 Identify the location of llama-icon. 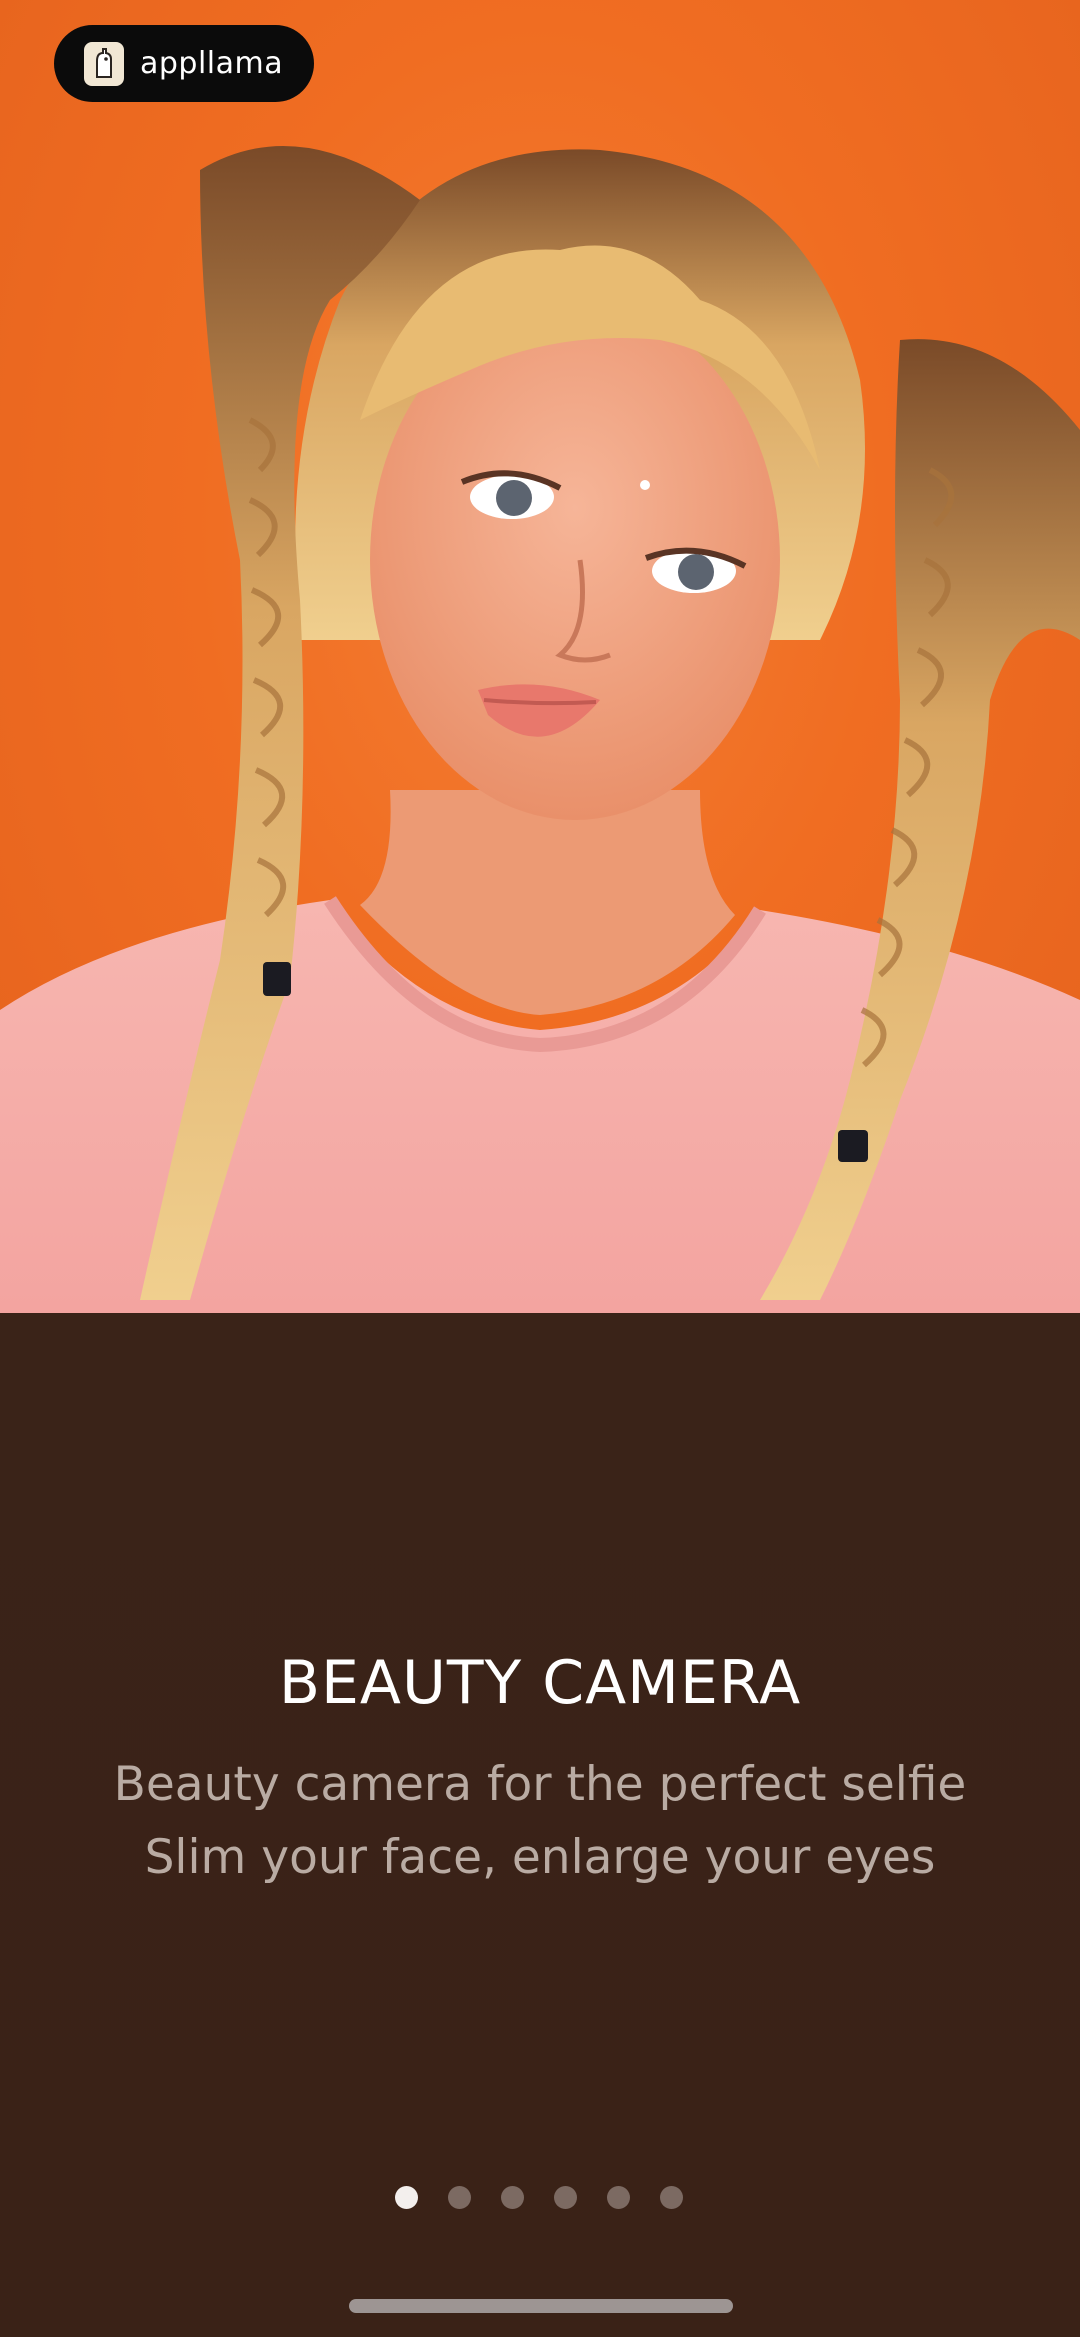
(104, 63).